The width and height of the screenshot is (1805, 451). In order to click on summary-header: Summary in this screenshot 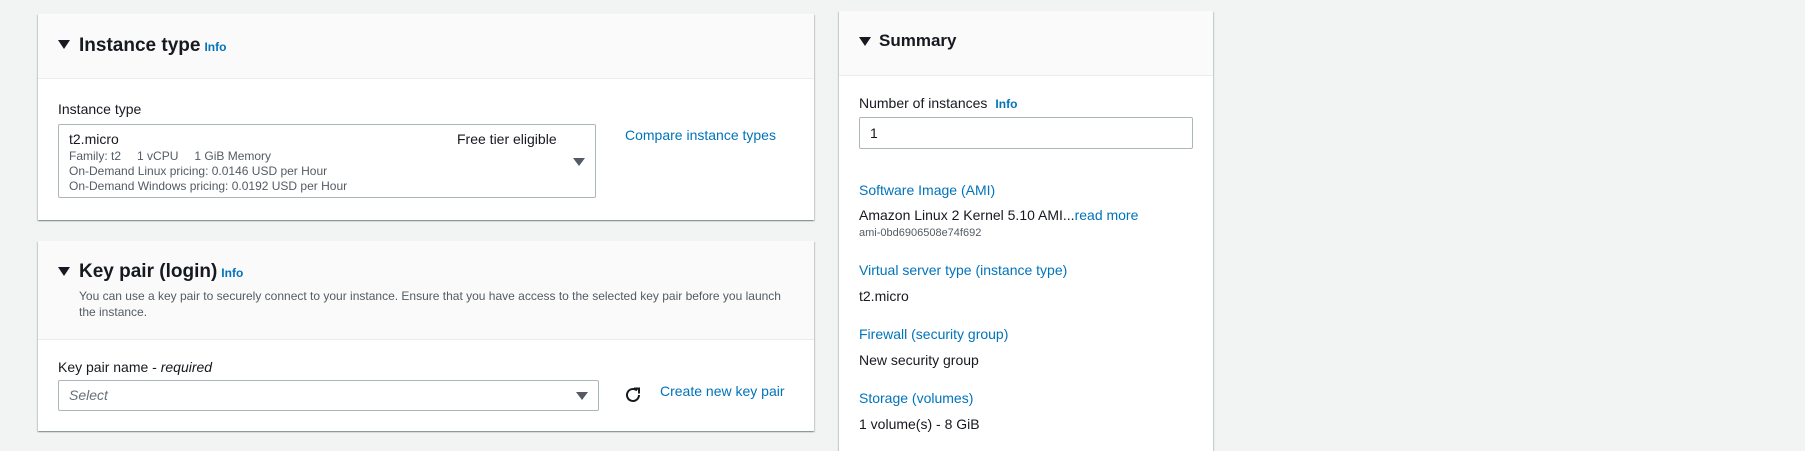, I will do `click(1026, 43)`.